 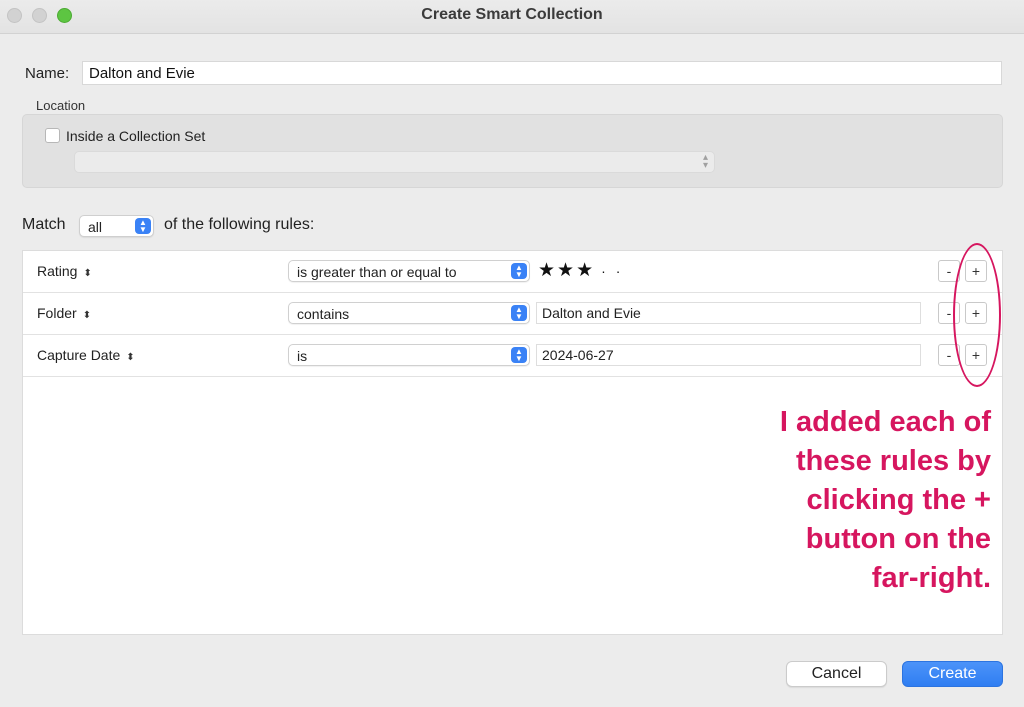 What do you see at coordinates (931, 578) in the screenshot?
I see `annotation-line: far-right.` at bounding box center [931, 578].